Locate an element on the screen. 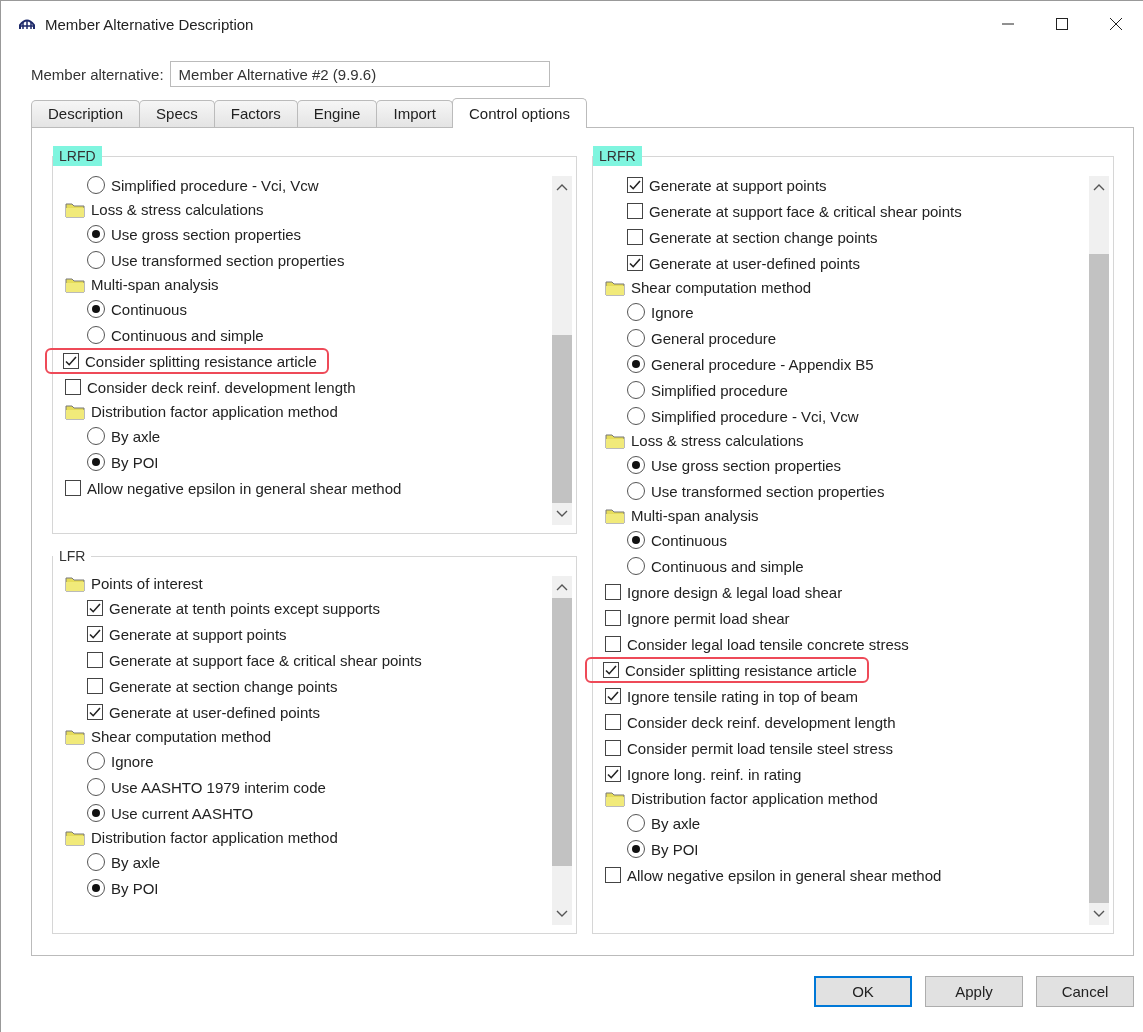  tab: Import is located at coordinates (414, 113).